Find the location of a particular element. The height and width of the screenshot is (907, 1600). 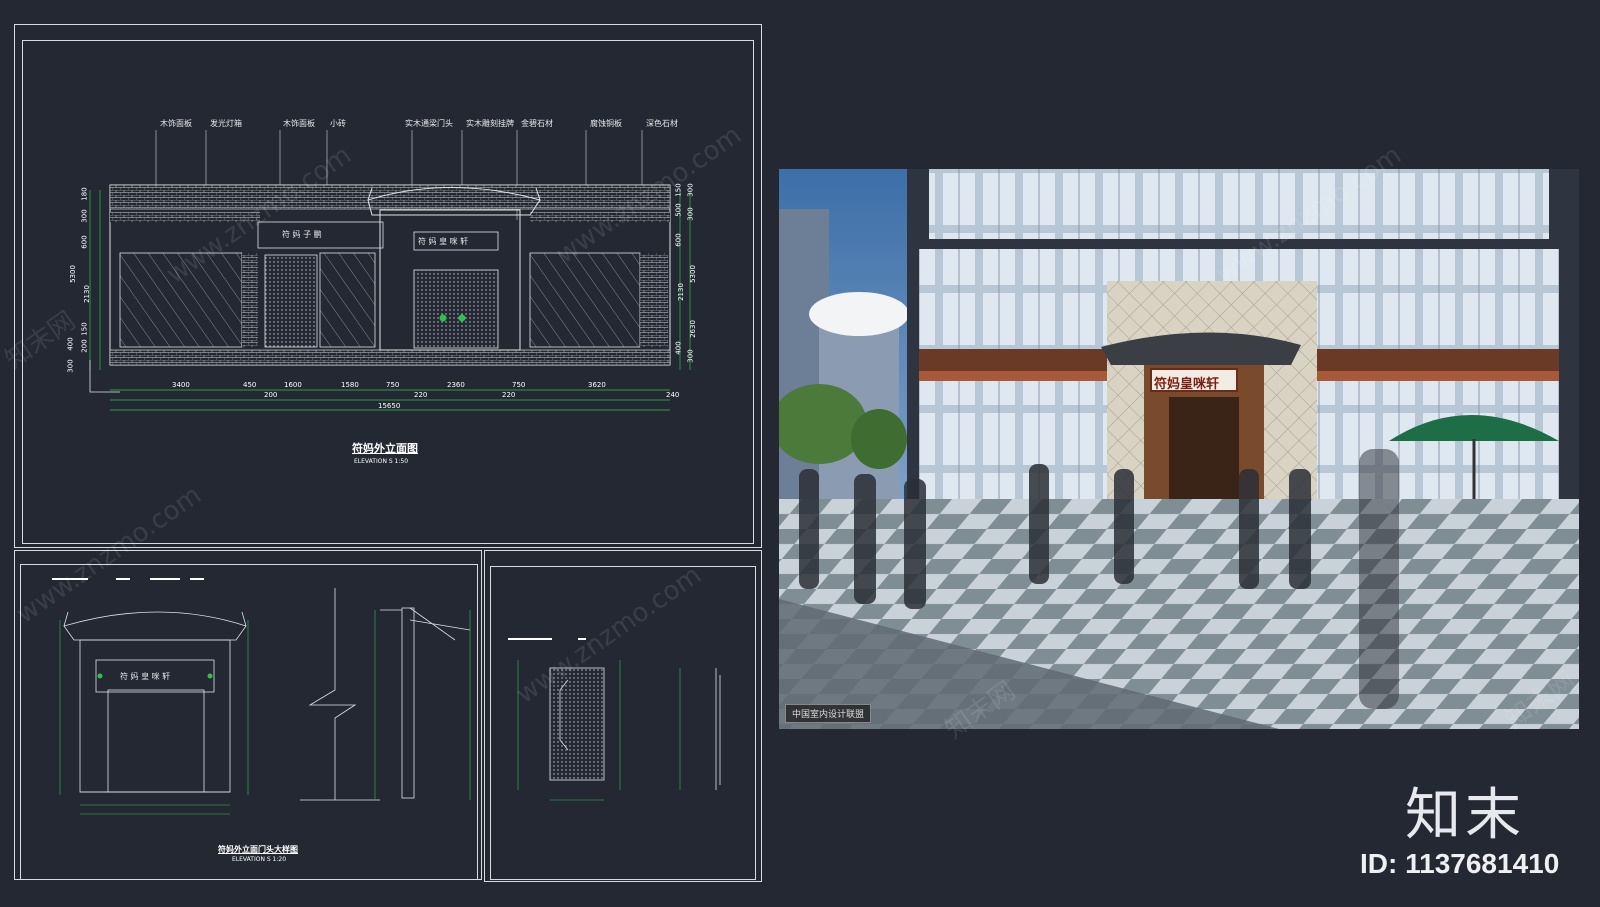

render-caption: 中国室内设计联盟 is located at coordinates (828, 713).